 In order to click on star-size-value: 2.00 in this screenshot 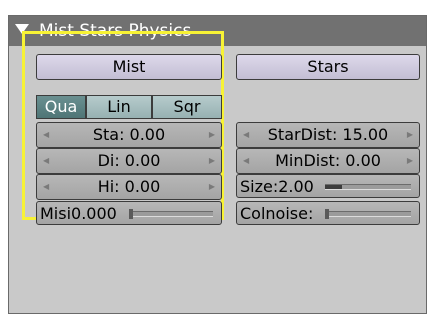, I will do `click(296, 186)`.